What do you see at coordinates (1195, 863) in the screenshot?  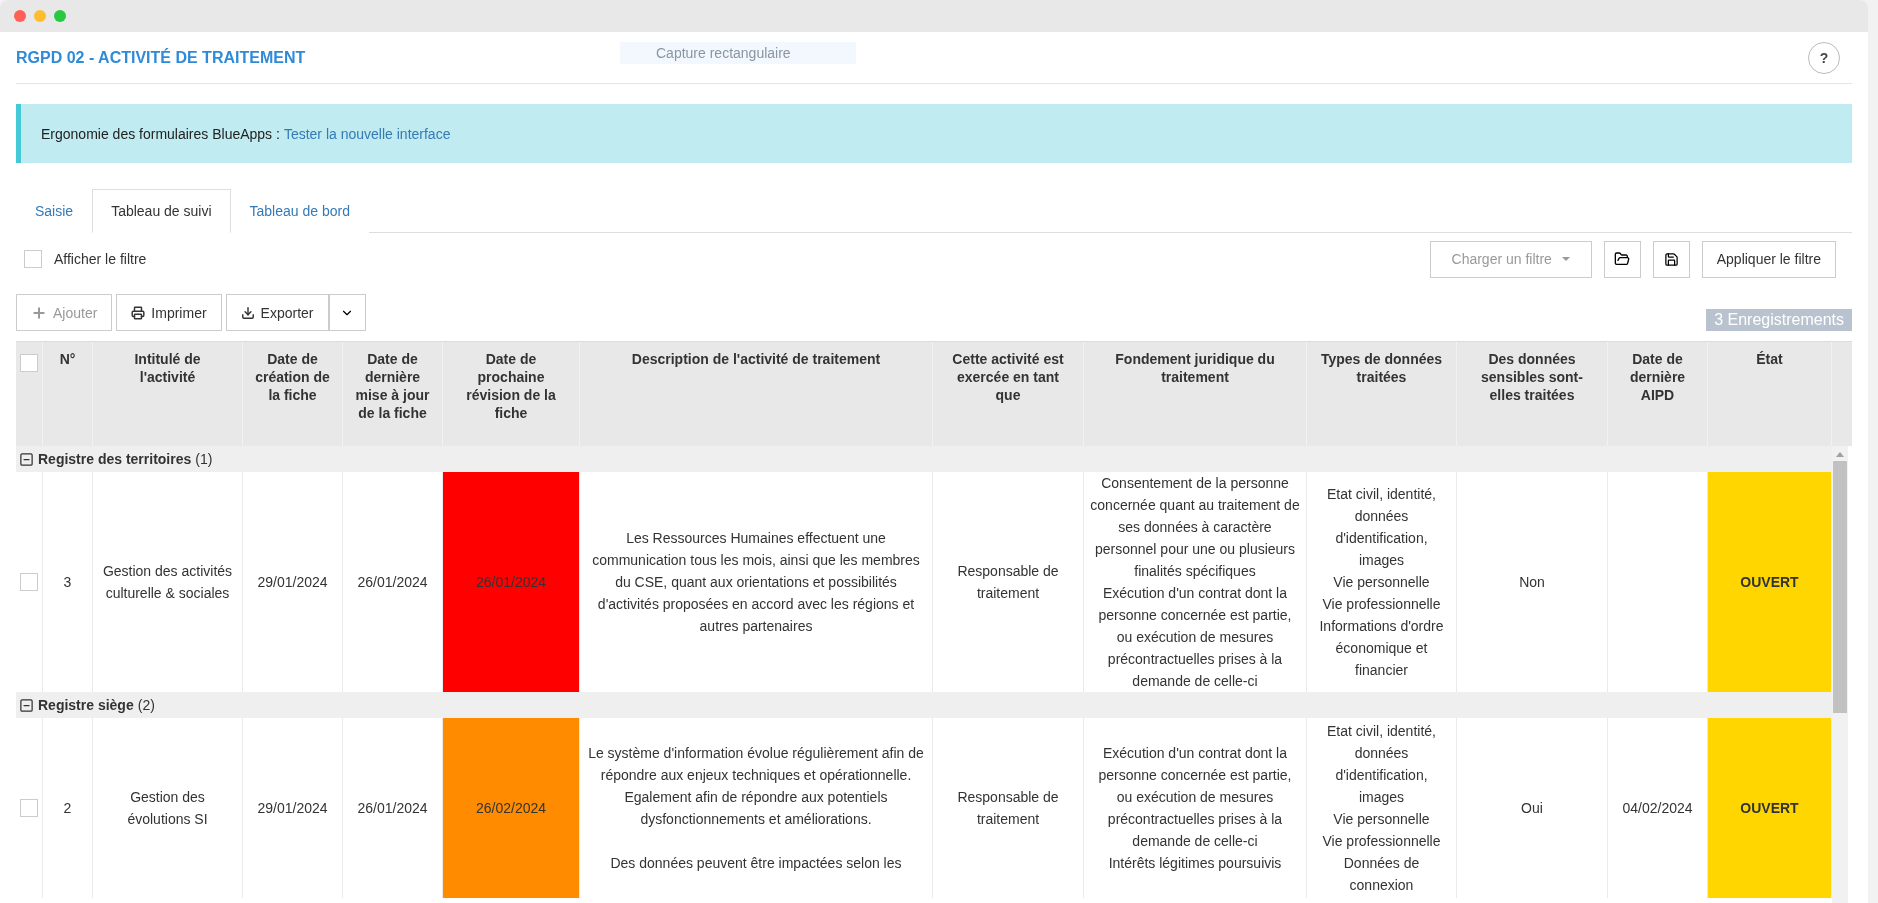 I see `legal-basis-text: Intérêts légitimes poursuivis` at bounding box center [1195, 863].